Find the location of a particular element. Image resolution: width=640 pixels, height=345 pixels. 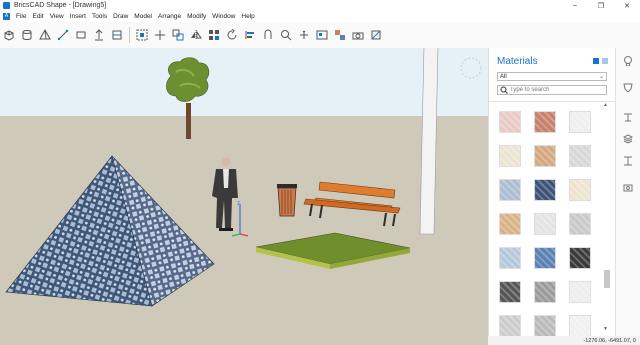

move-icon is located at coordinates (160, 35).